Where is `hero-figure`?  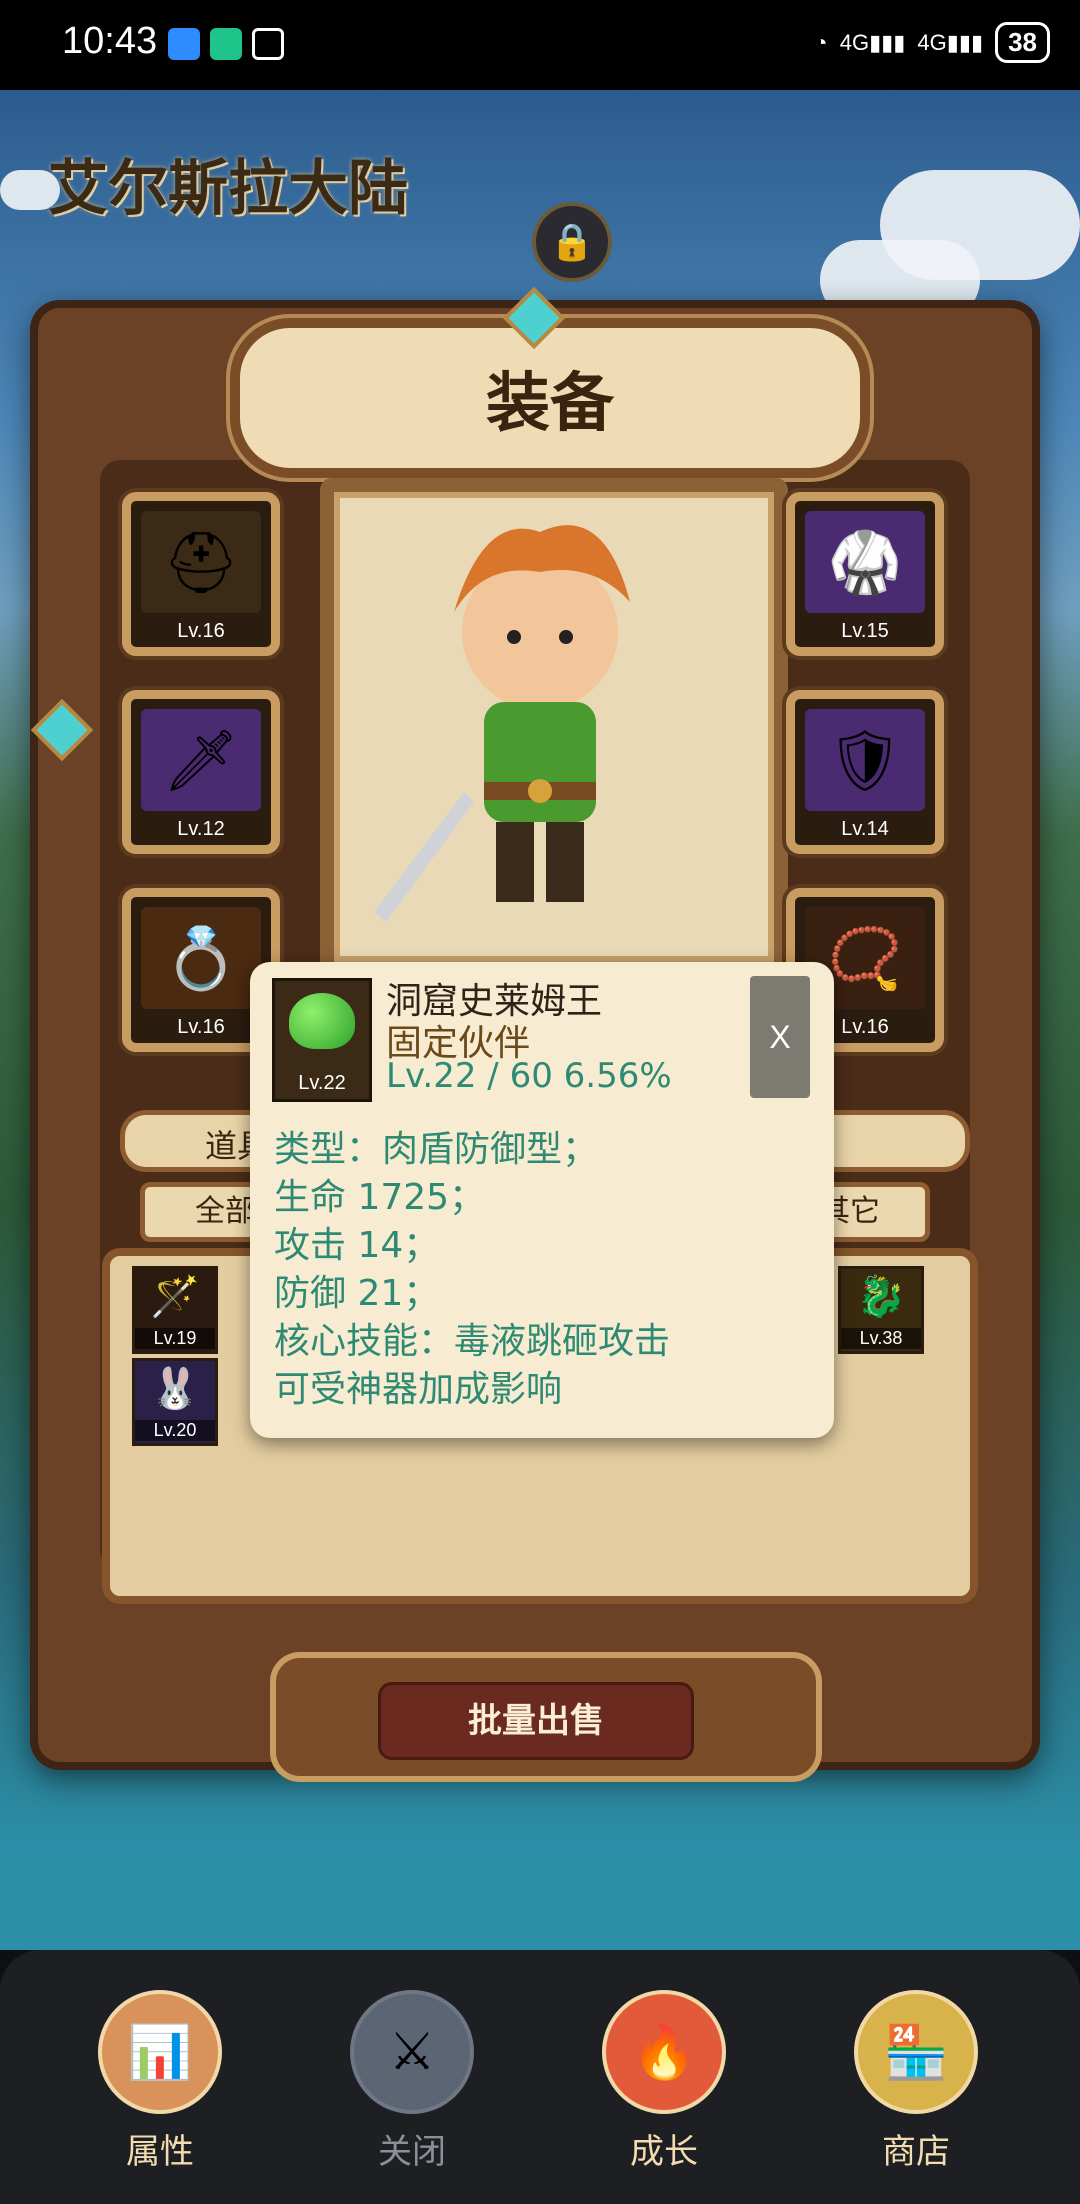 hero-figure is located at coordinates (502, 723).